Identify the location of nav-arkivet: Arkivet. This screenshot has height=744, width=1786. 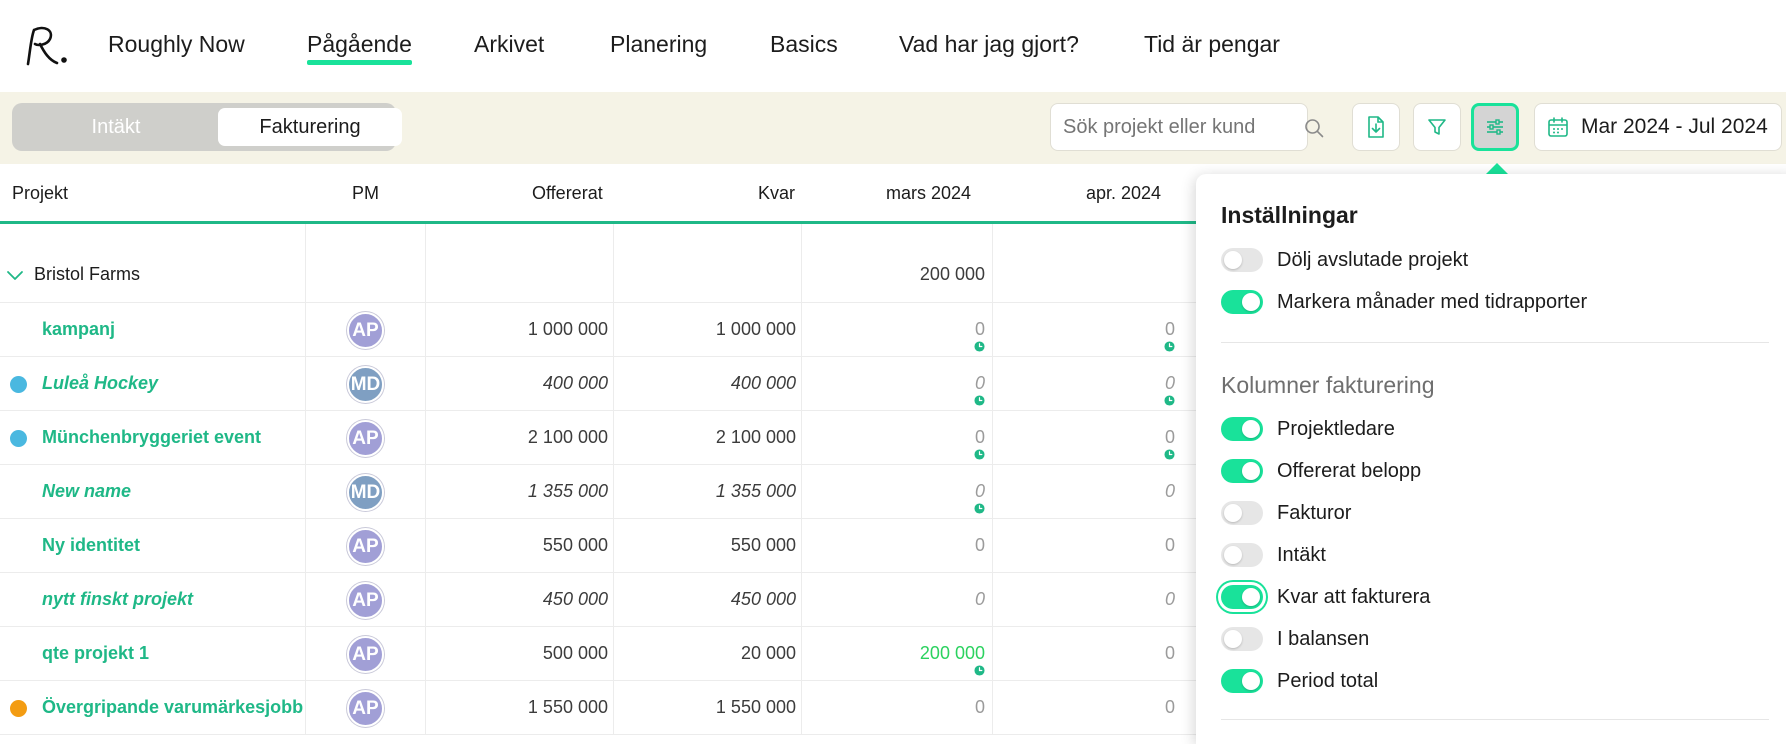
(509, 44).